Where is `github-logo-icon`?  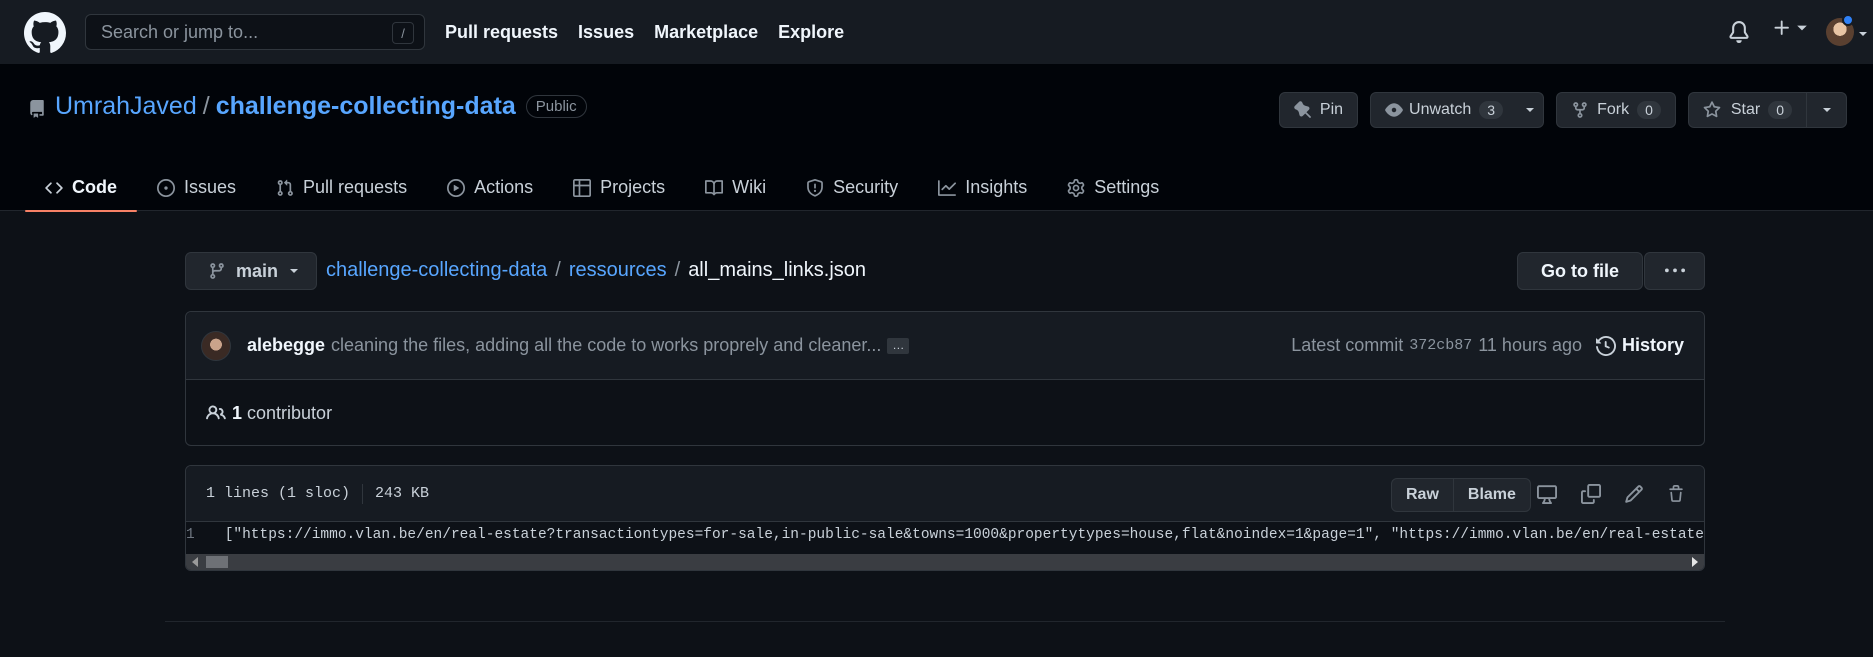 github-logo-icon is located at coordinates (45, 33).